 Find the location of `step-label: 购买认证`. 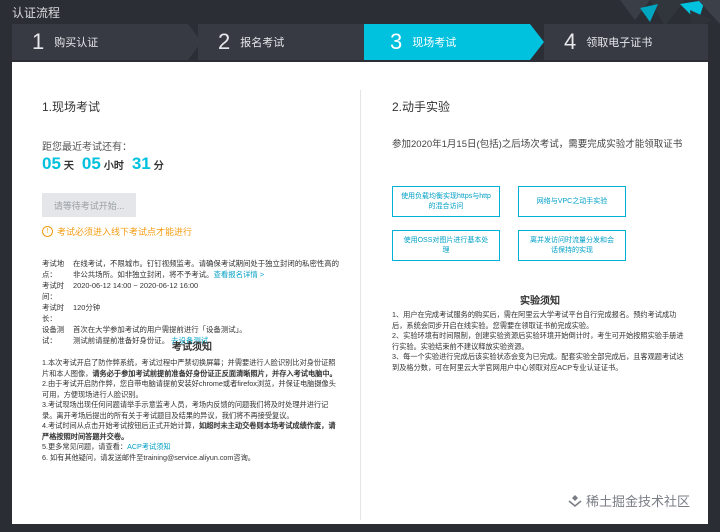

step-label: 购买认证 is located at coordinates (76, 43).